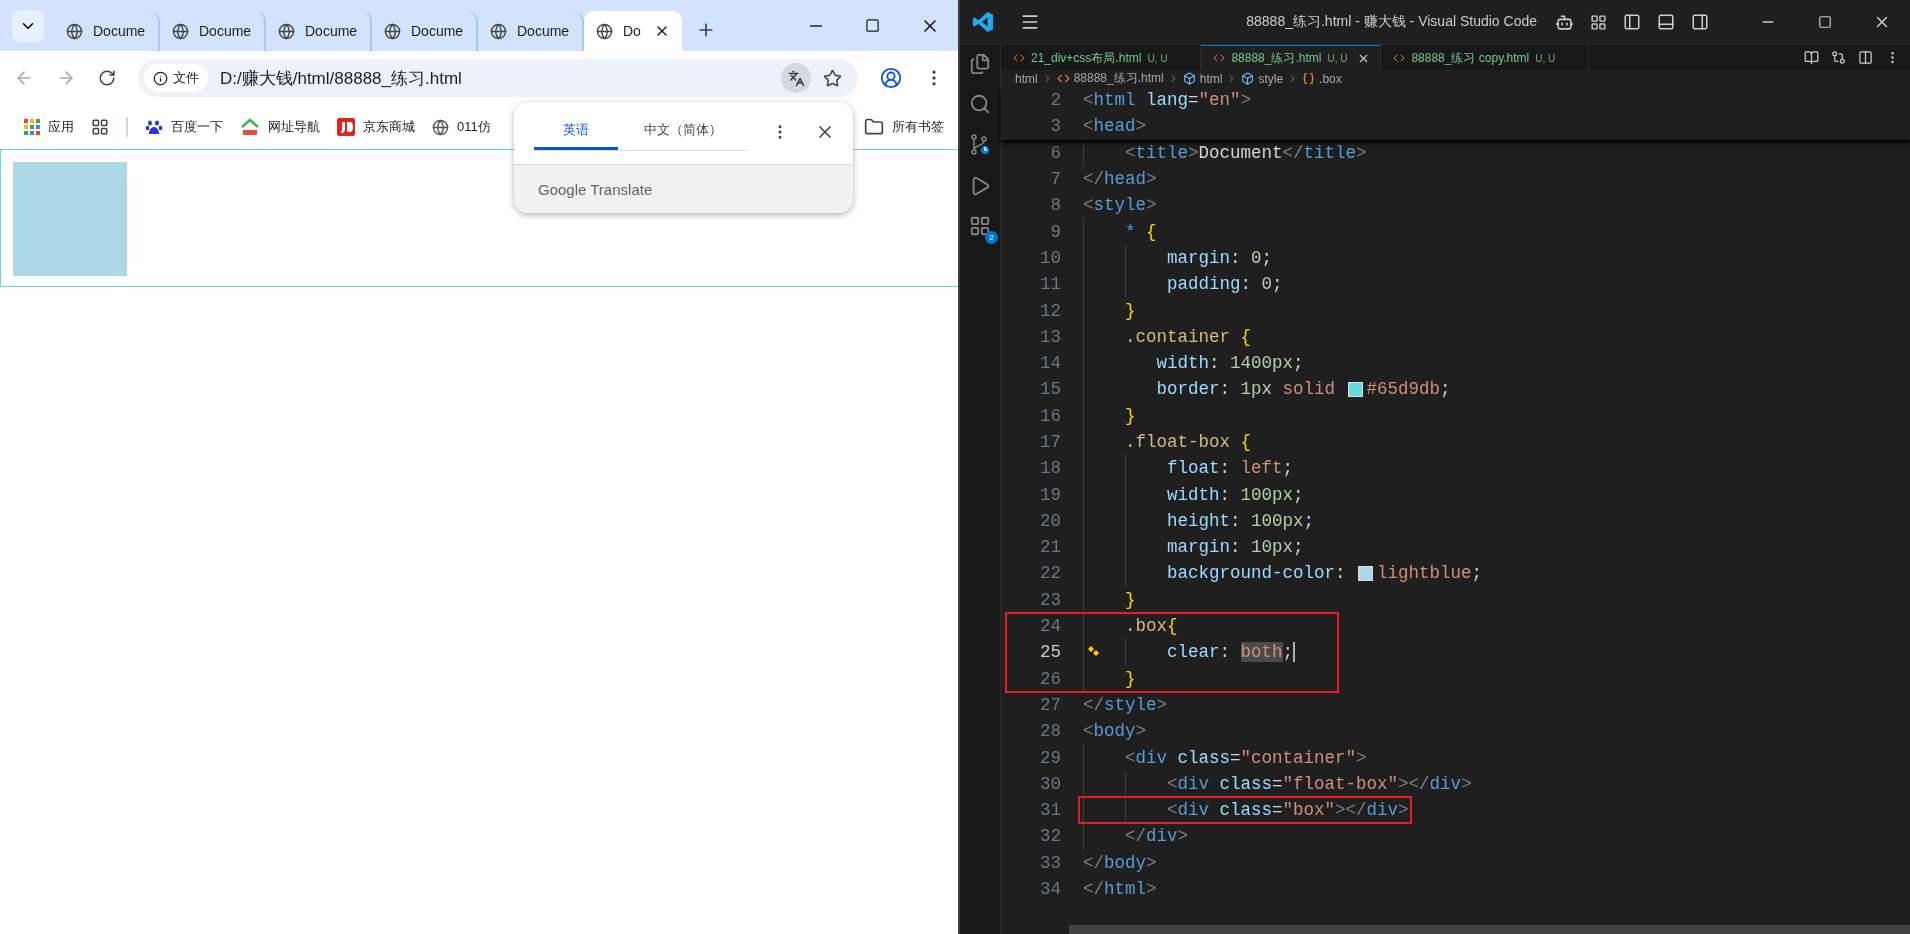 The image size is (1910, 934). I want to click on line-number: 21, so click(1050, 547).